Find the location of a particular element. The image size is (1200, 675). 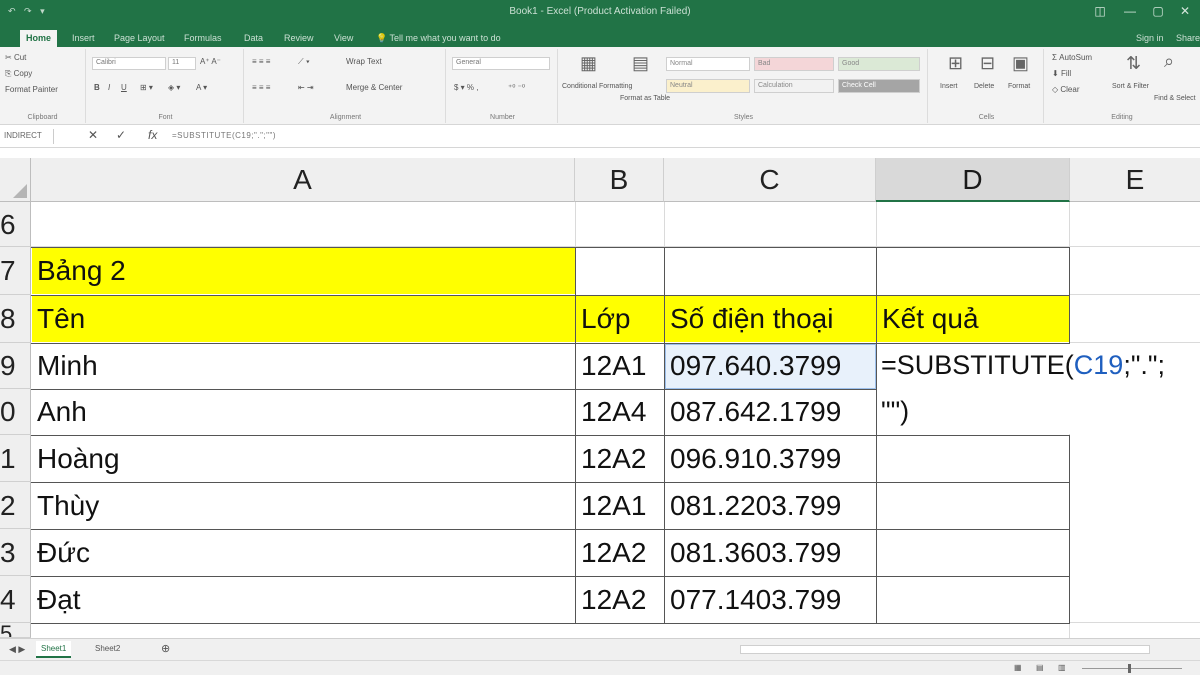

column-header-b: B is located at coordinates (619, 180).